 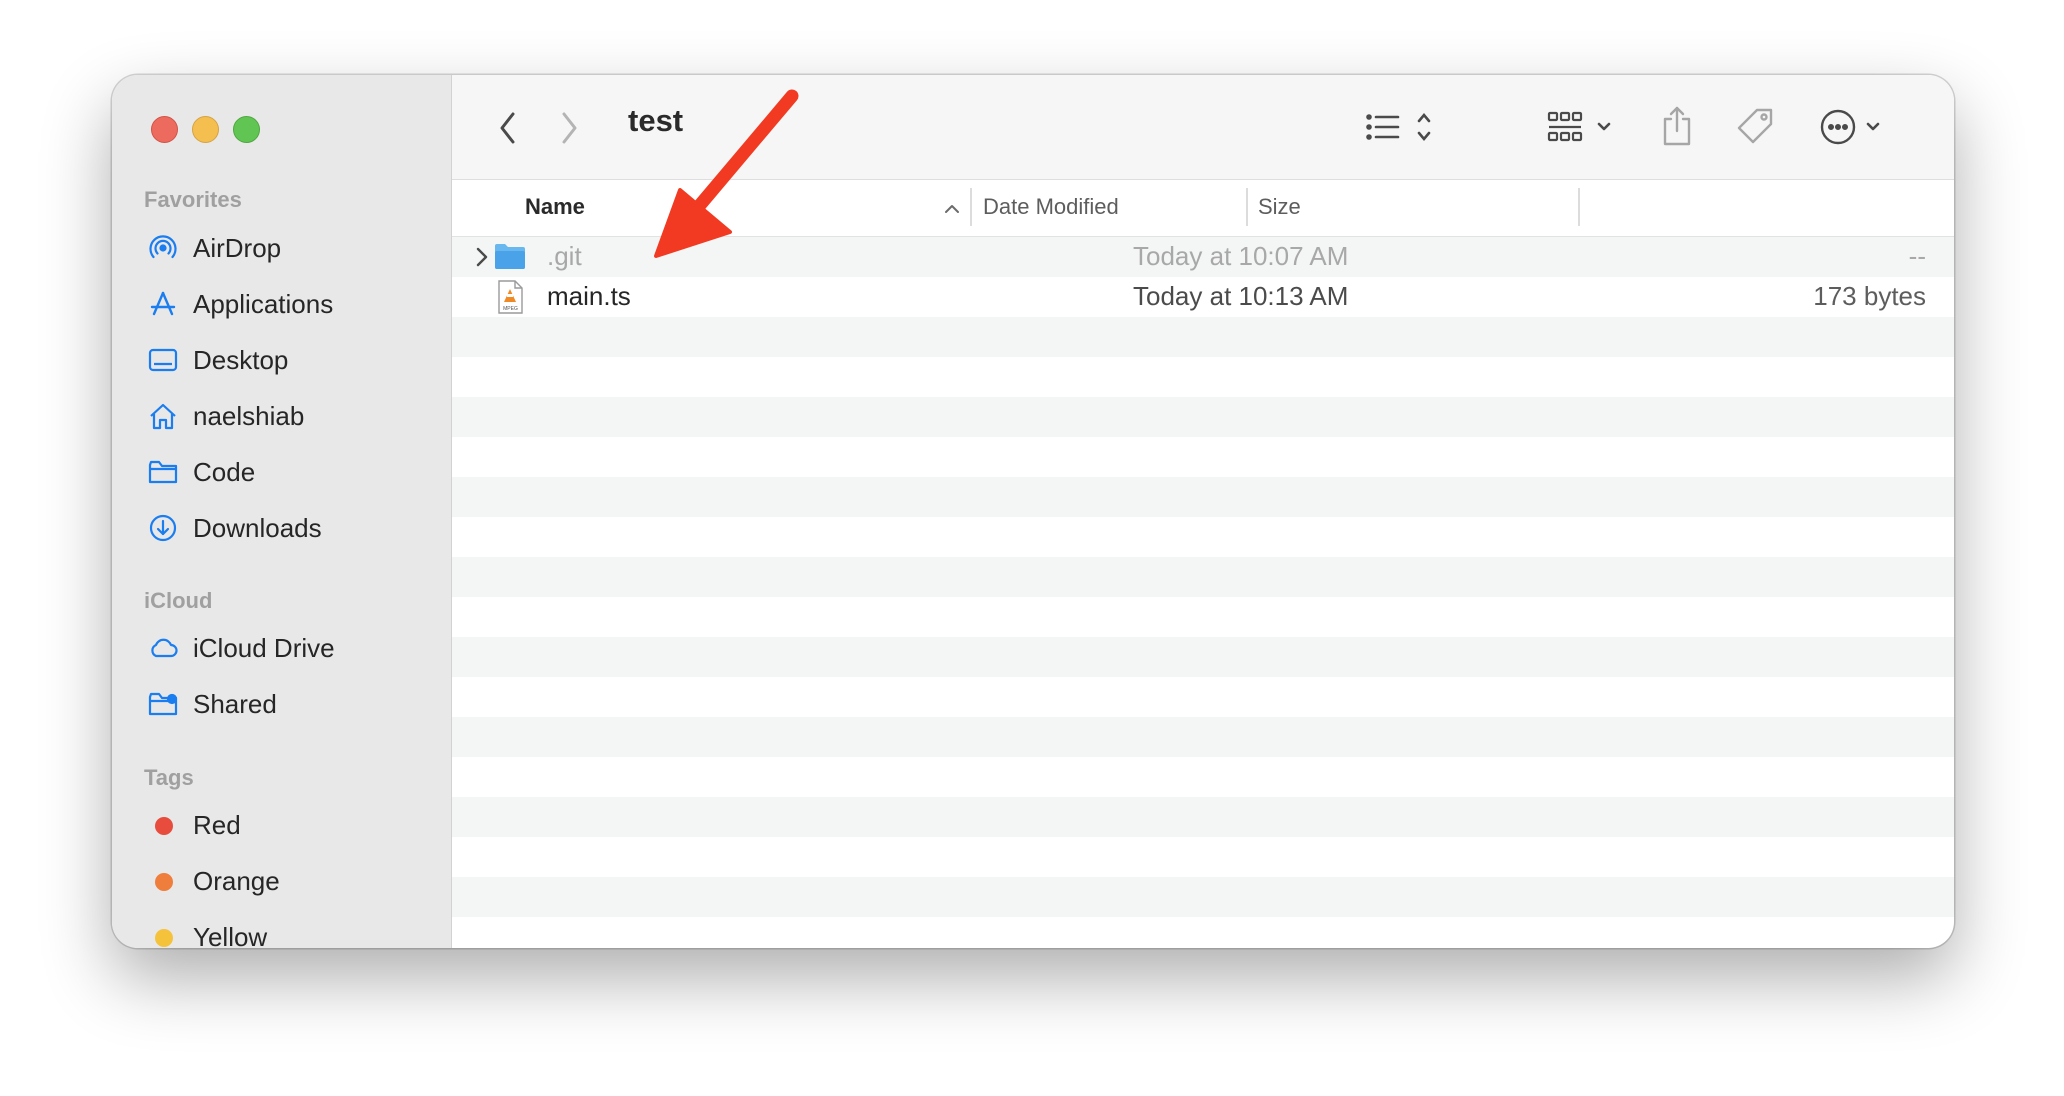 What do you see at coordinates (1241, 296) in the screenshot?
I see `file-date-modified: Today at 10:13 AM` at bounding box center [1241, 296].